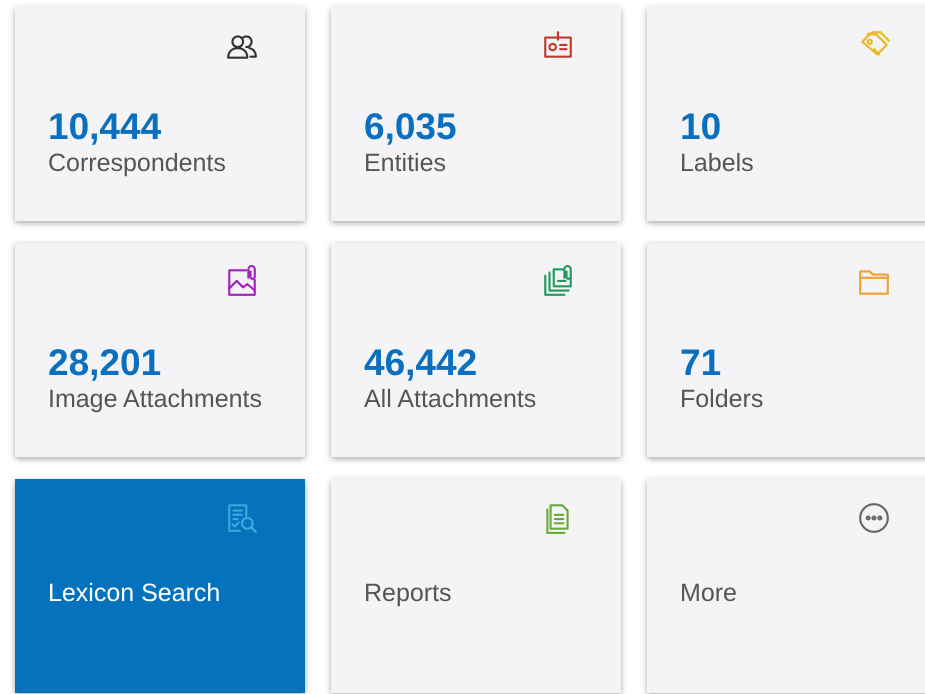  Describe the element at coordinates (708, 593) in the screenshot. I see `tile-label: More` at that location.